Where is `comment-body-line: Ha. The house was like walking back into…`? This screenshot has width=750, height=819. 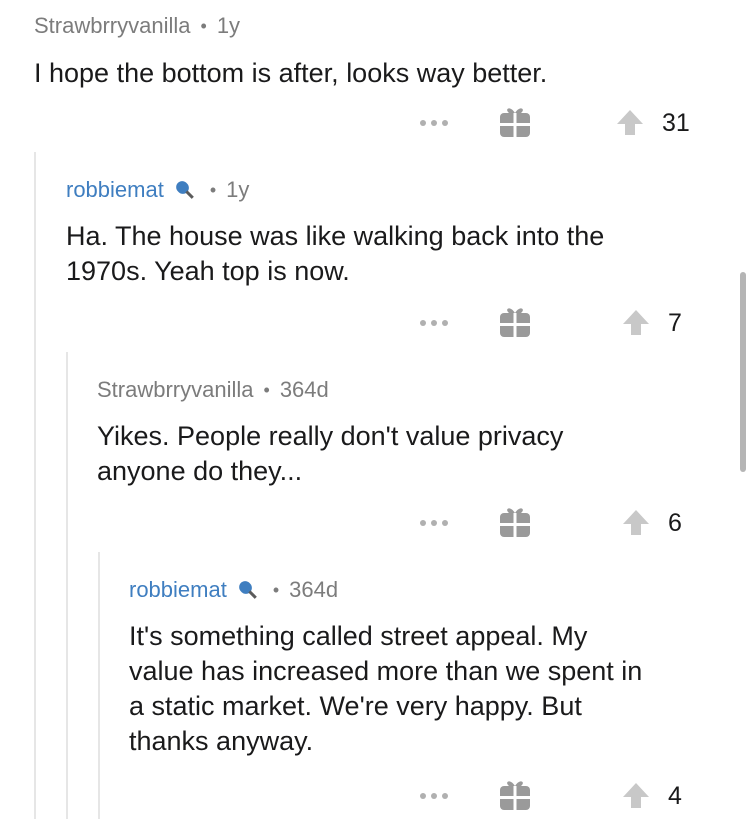 comment-body-line: Ha. The house was like walking back into… is located at coordinates (335, 236).